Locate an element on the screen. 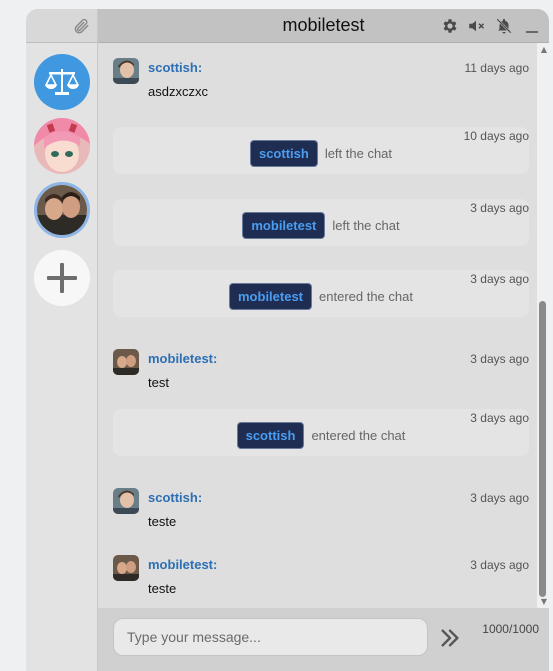  chat-header: mobiletest is located at coordinates (323, 26).